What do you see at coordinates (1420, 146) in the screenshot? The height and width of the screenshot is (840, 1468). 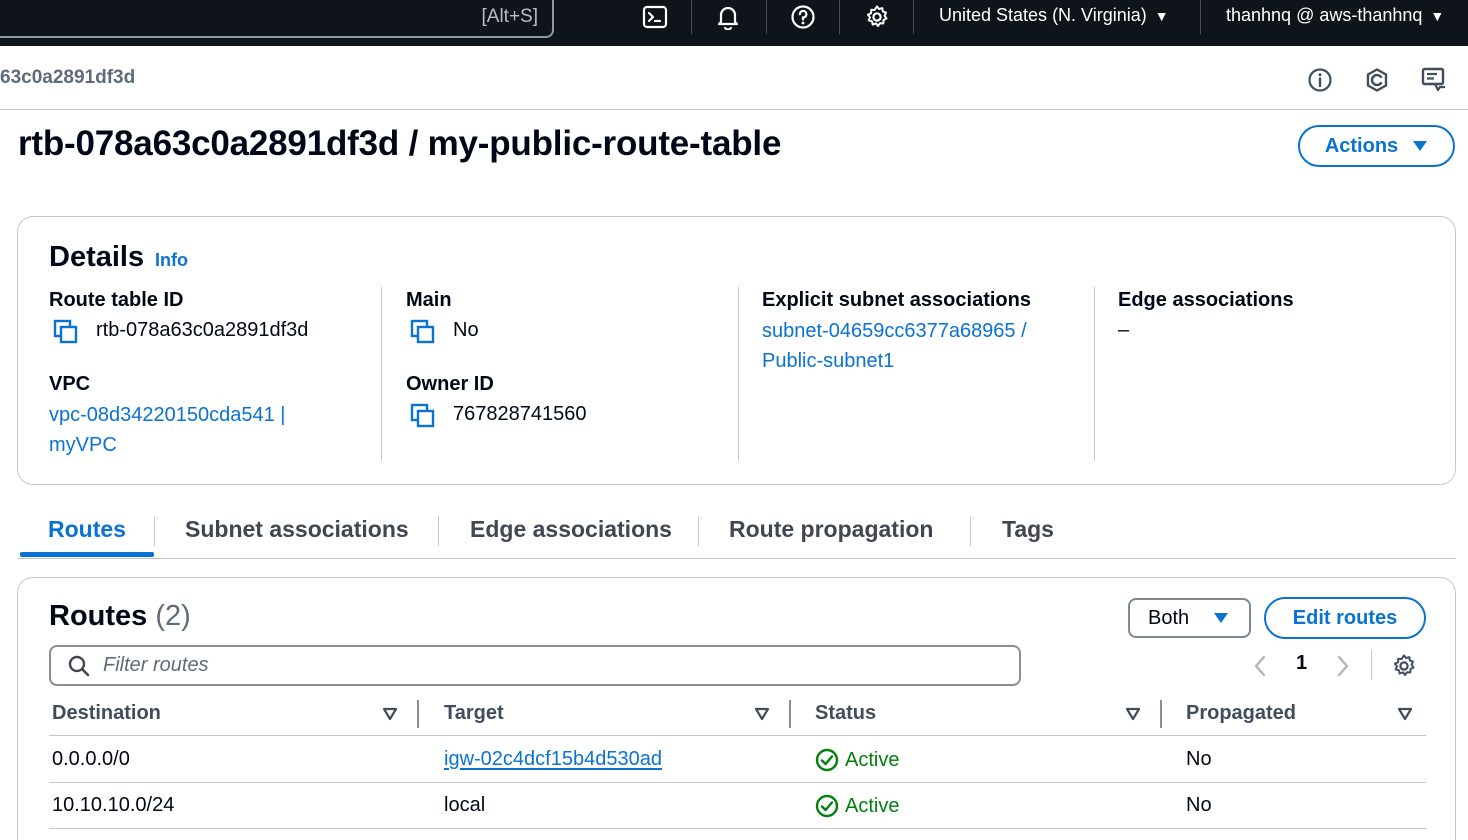 I see `caret-down-icon` at bounding box center [1420, 146].